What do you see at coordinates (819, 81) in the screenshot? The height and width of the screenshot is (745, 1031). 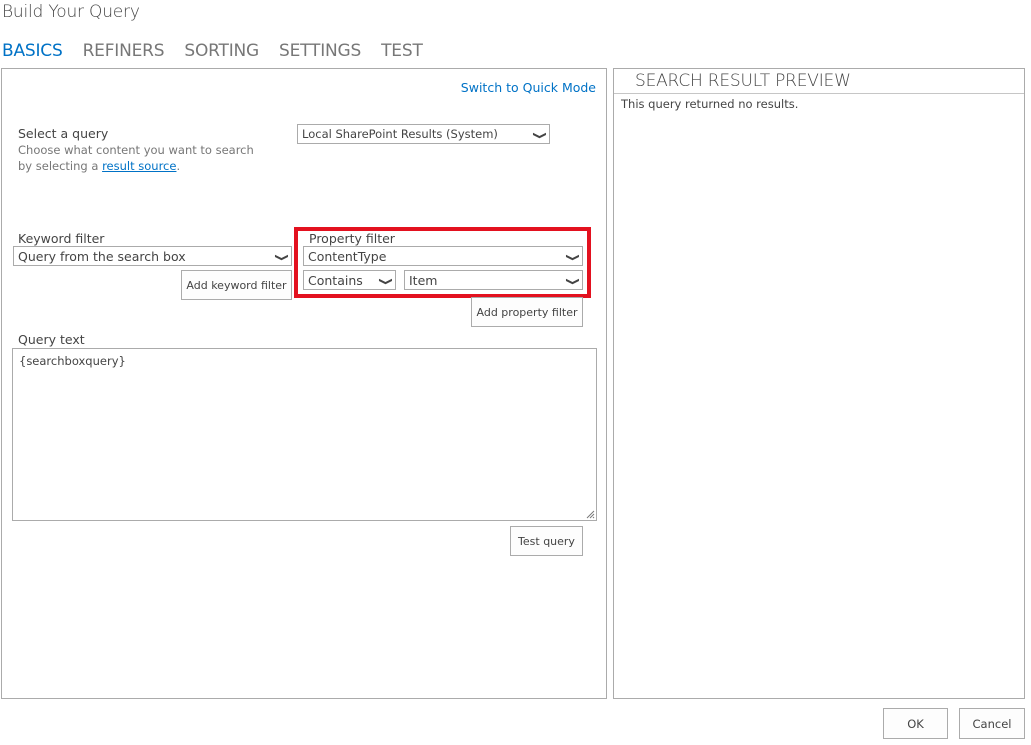 I see `preview-title: SEARCH RESULT PREVIEW` at bounding box center [819, 81].